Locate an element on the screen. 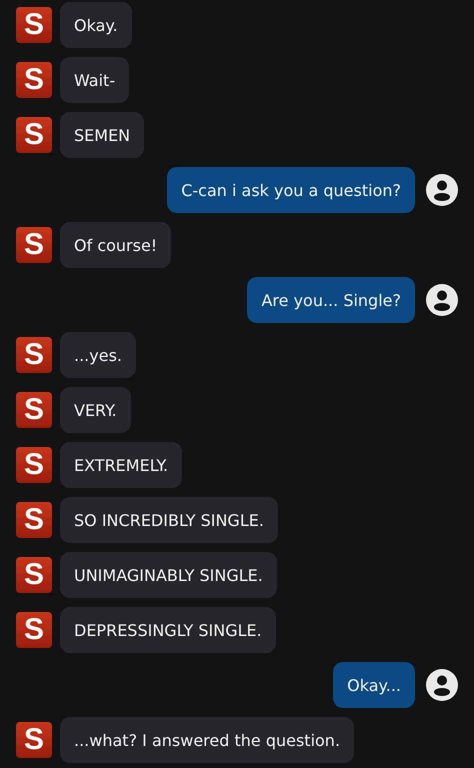 Image resolution: width=474 pixels, height=768 pixels. message-bubble: SO INCREDIBLY SINGLE. is located at coordinates (169, 520).